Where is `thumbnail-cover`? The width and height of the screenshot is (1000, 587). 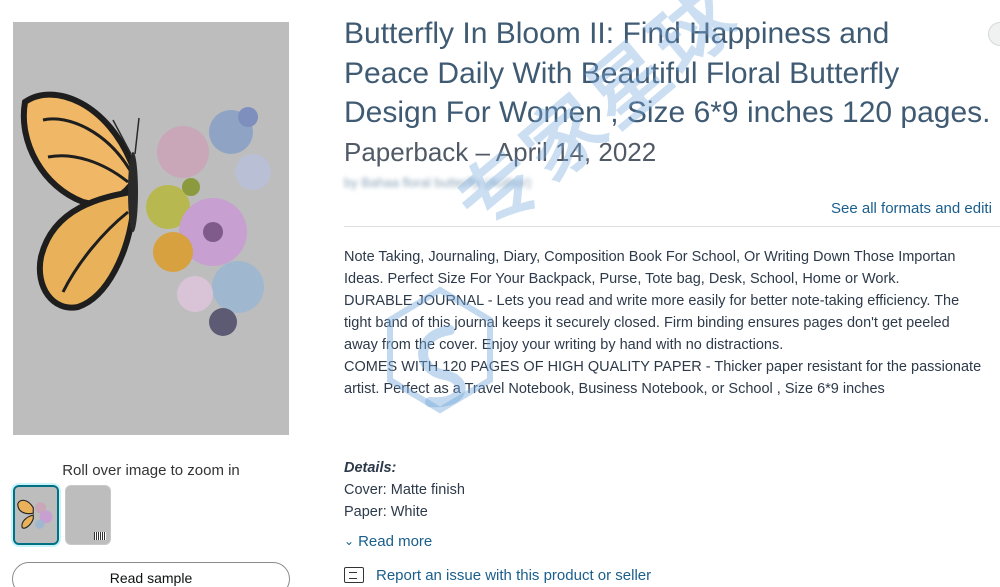
thumbnail-cover is located at coordinates (36, 515).